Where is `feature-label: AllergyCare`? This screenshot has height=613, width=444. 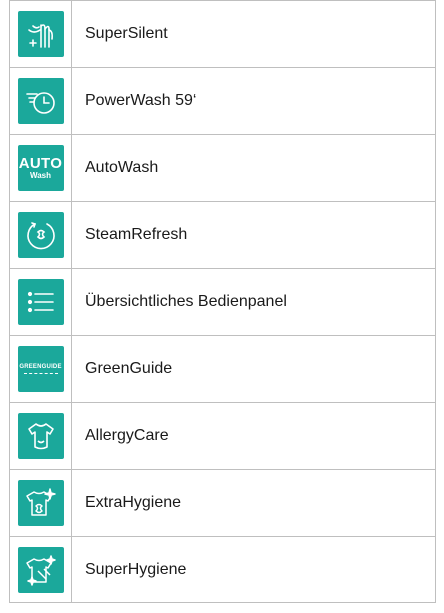 feature-label: AllergyCare is located at coordinates (127, 435).